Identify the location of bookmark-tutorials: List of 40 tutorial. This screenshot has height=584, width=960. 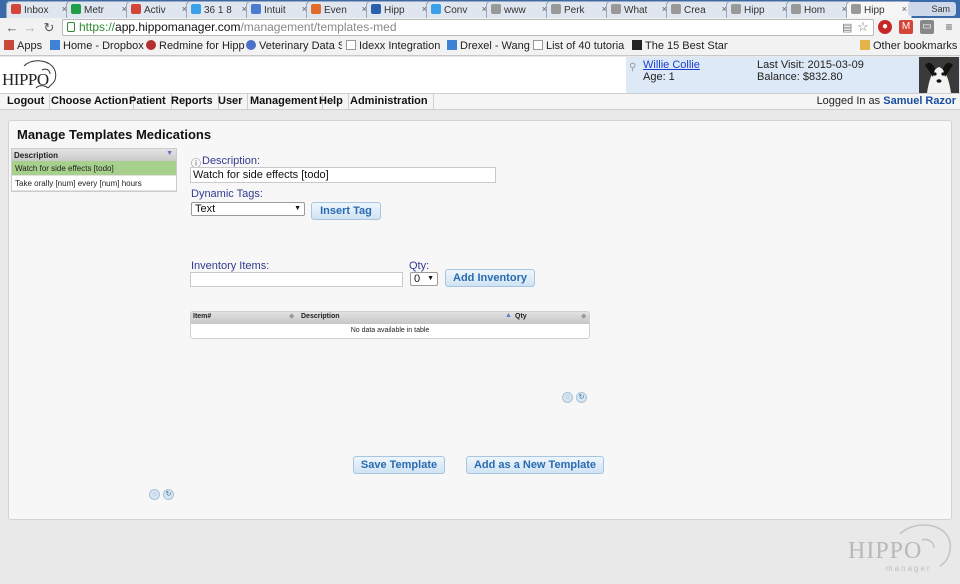
(579, 46).